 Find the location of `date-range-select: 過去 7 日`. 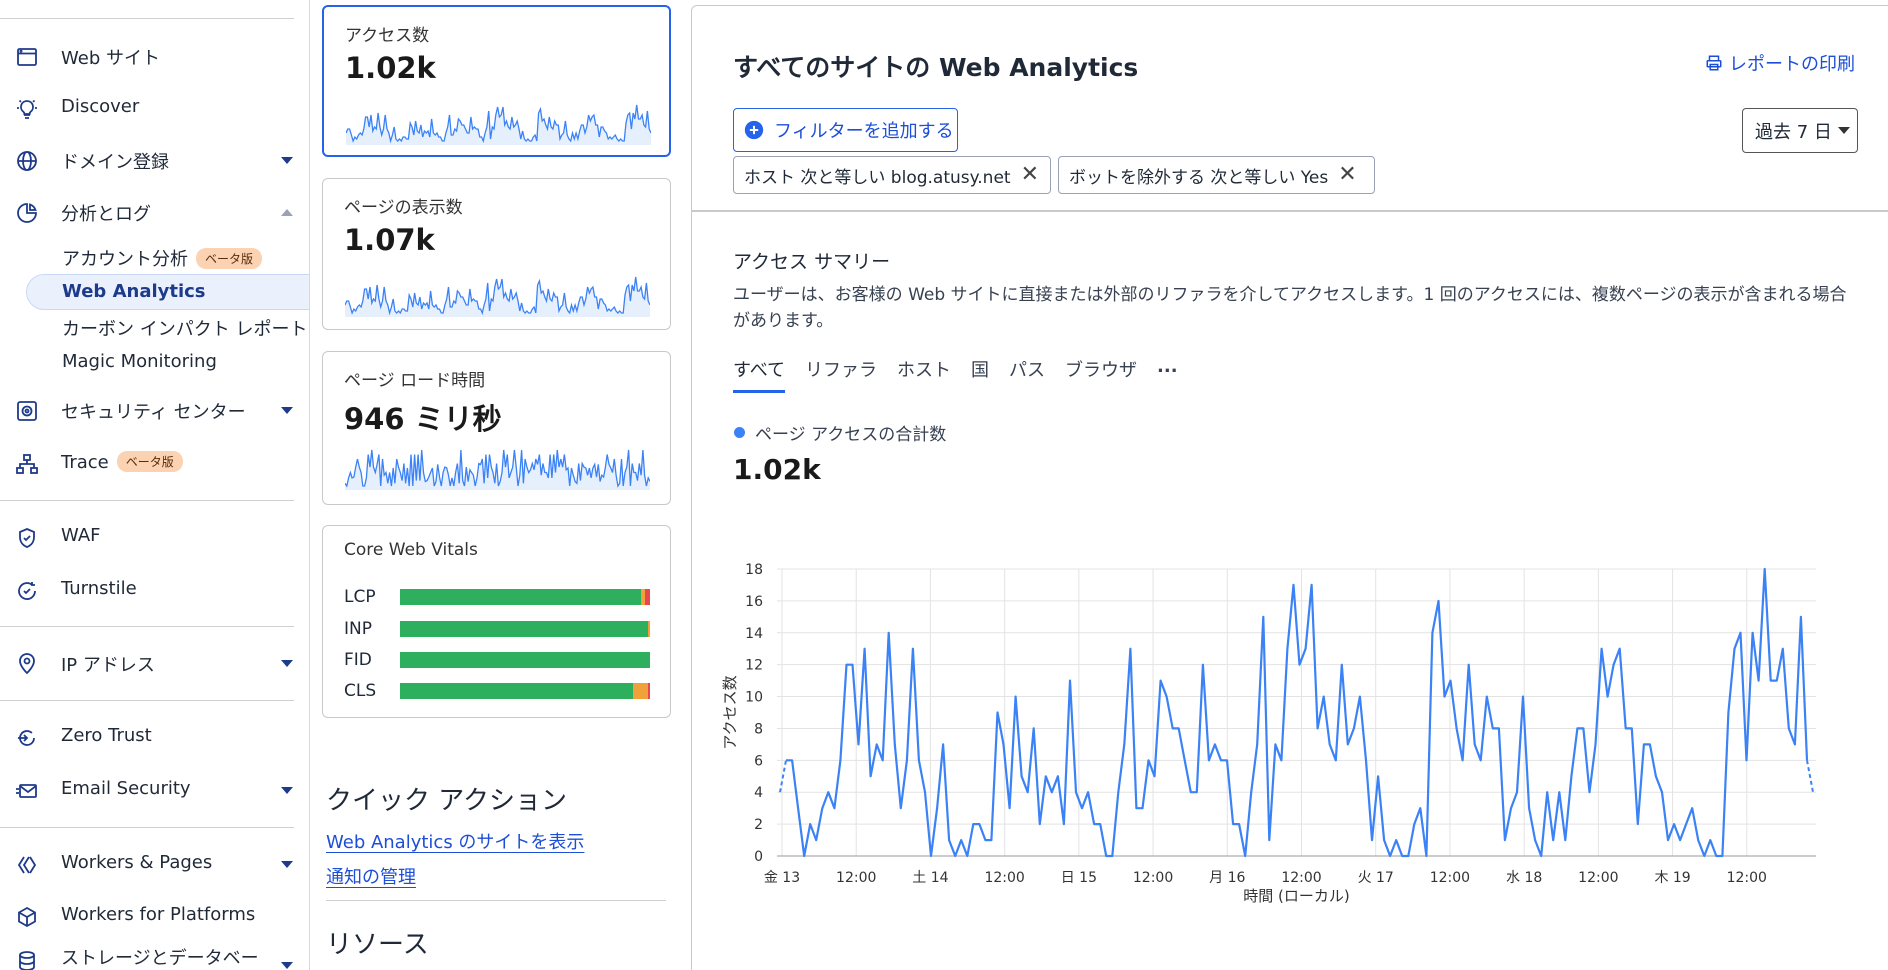

date-range-select: 過去 7 日 is located at coordinates (1800, 130).